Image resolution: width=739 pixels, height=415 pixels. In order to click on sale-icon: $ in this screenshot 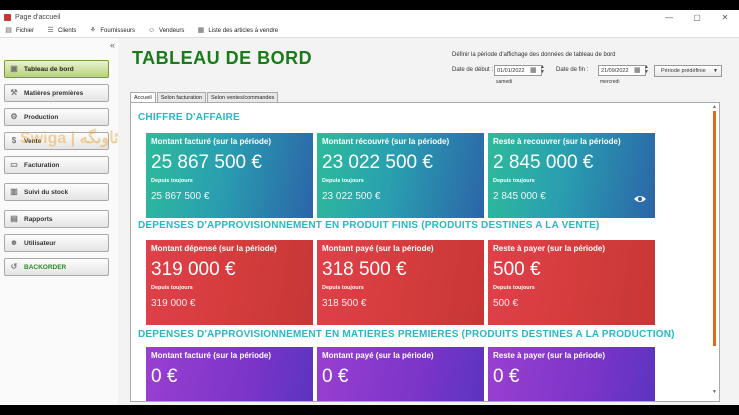, I will do `click(14, 140)`.